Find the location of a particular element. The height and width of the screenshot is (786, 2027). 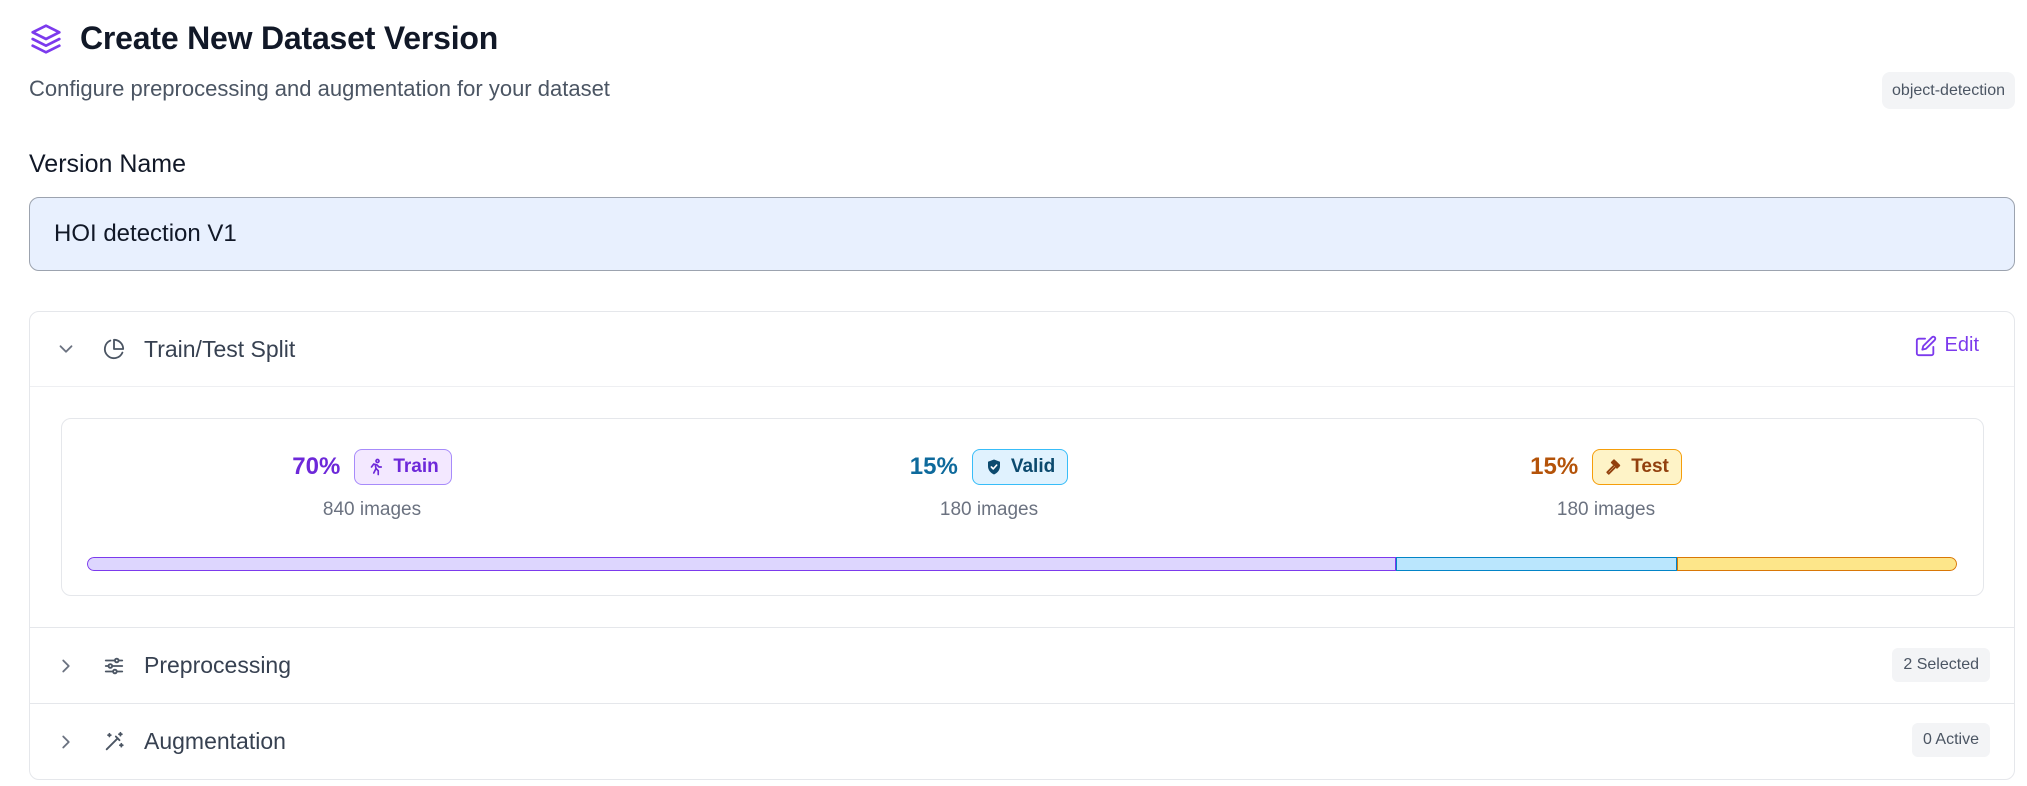

bar-segment-train is located at coordinates (741, 564).